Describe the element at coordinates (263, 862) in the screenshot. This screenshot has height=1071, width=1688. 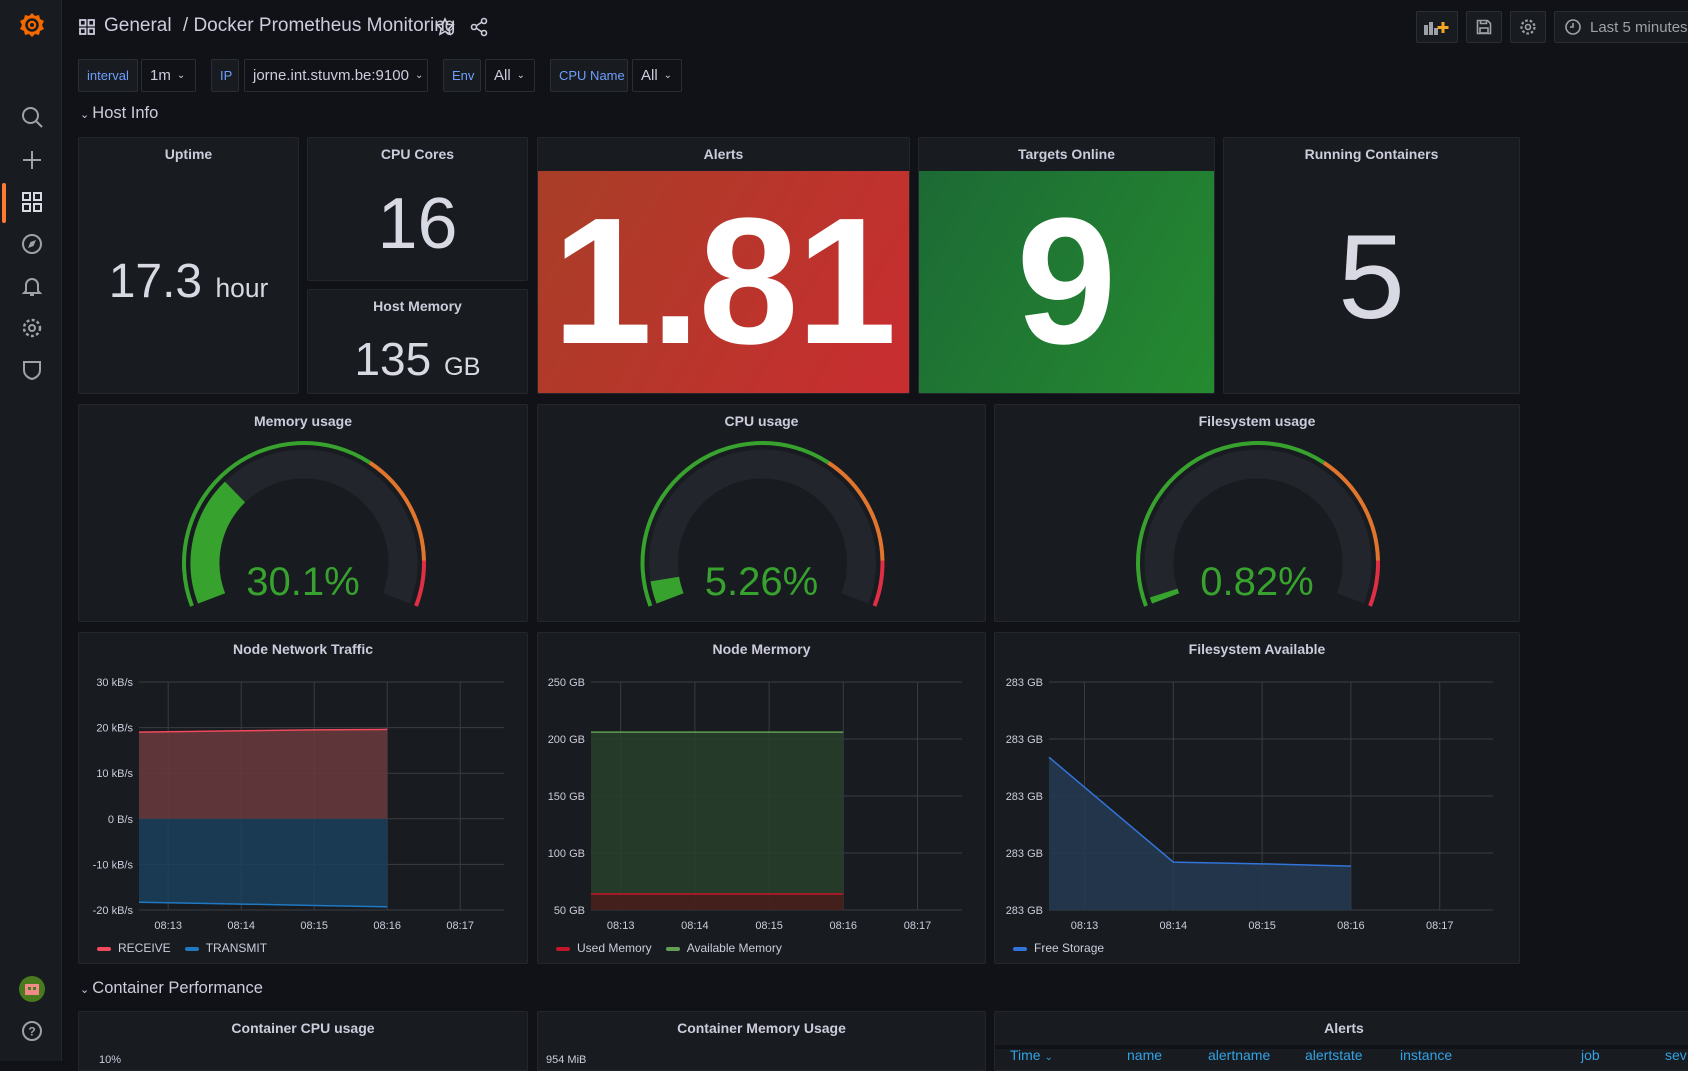
I see `series-area-transmit` at that location.